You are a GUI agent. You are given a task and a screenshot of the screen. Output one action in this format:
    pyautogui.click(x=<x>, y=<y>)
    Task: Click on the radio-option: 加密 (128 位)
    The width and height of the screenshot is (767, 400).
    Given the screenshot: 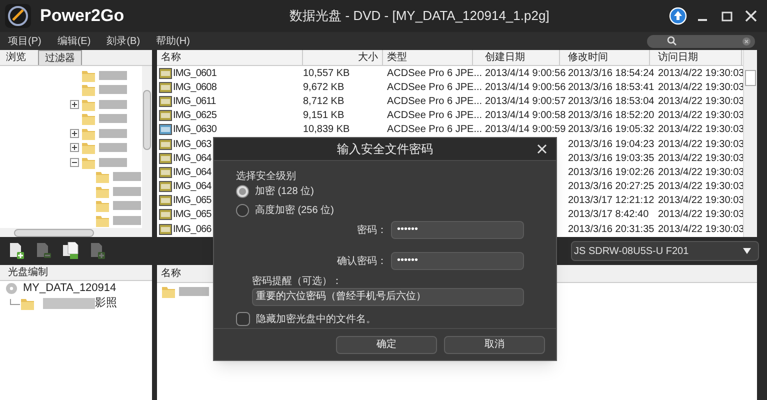 What is the action you would take?
    pyautogui.click(x=385, y=191)
    